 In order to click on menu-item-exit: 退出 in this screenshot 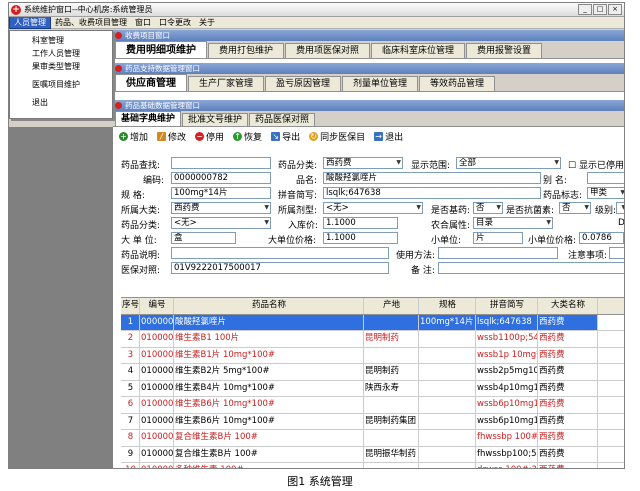, I will do `click(61, 102)`.